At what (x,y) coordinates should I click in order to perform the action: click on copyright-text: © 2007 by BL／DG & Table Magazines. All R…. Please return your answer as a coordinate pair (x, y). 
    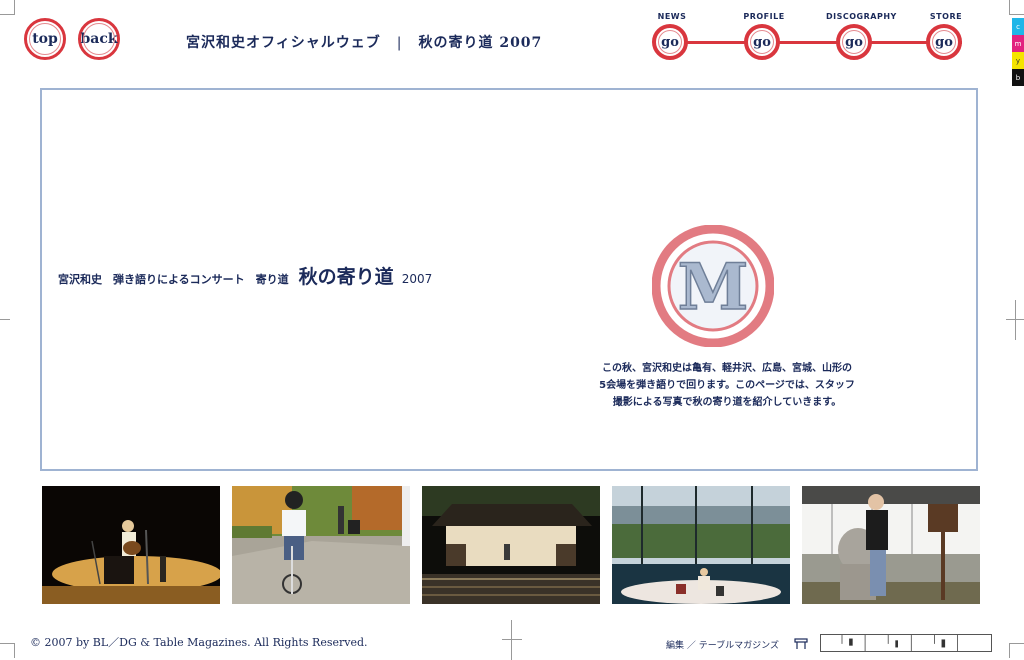
    Looking at the image, I should click on (199, 642).